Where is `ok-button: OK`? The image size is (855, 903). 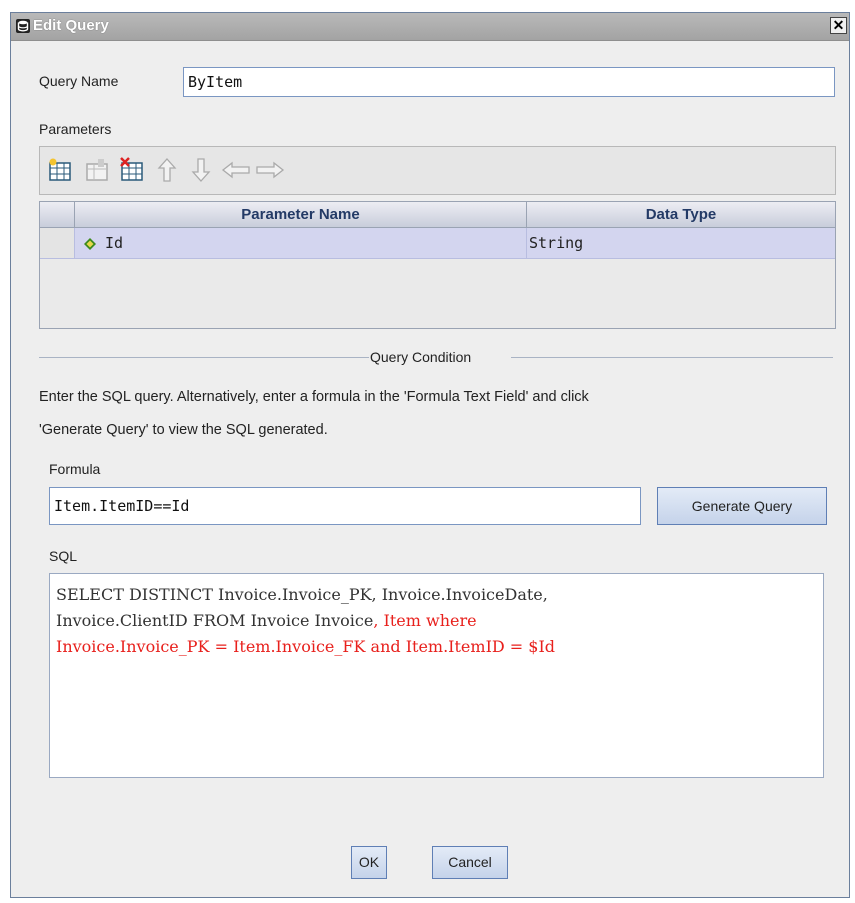 ok-button: OK is located at coordinates (369, 862).